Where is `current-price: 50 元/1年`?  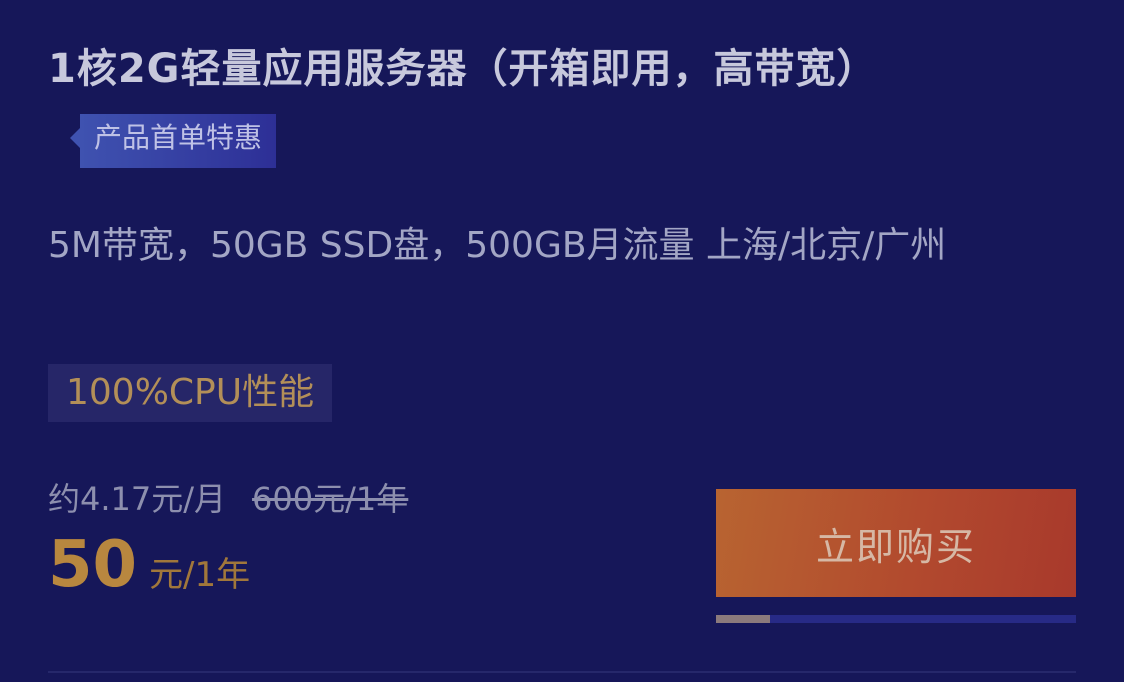
current-price: 50 元/1年 is located at coordinates (149, 565).